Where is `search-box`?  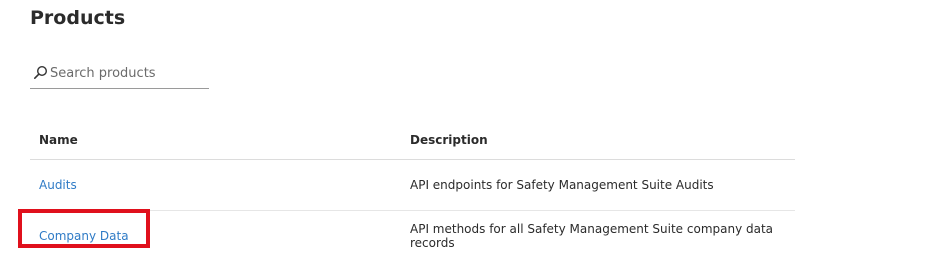 search-box is located at coordinates (119, 75).